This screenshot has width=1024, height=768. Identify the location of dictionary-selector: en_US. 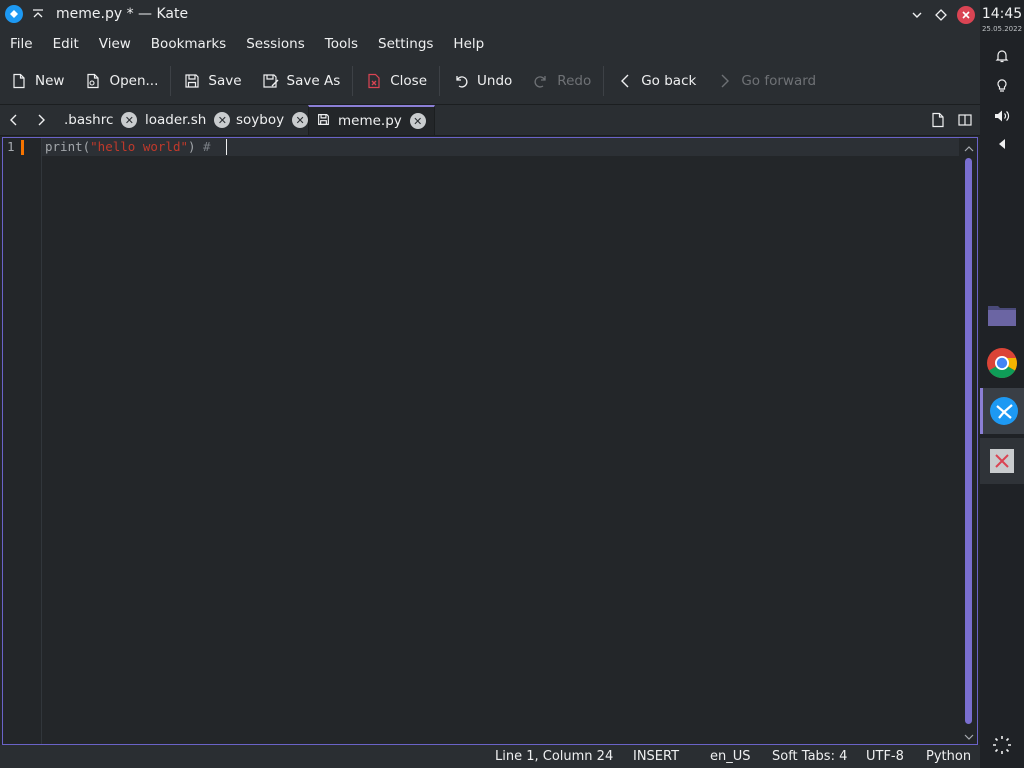
(730, 756).